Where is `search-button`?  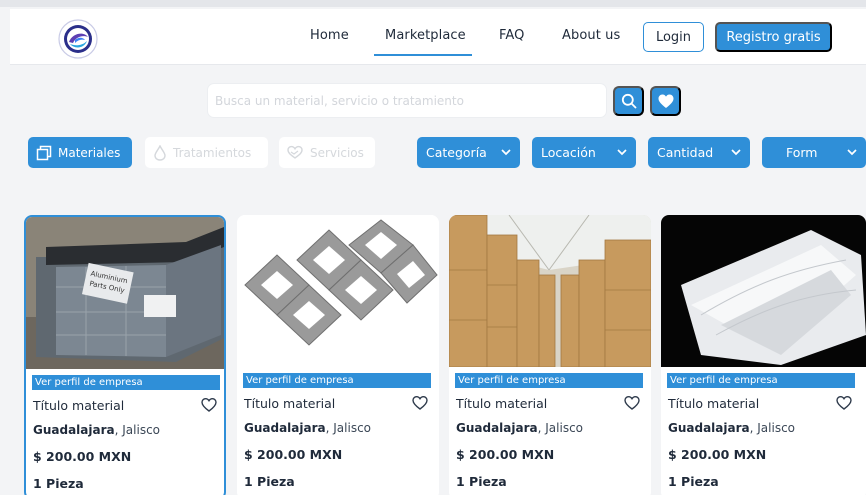
search-button is located at coordinates (628, 101).